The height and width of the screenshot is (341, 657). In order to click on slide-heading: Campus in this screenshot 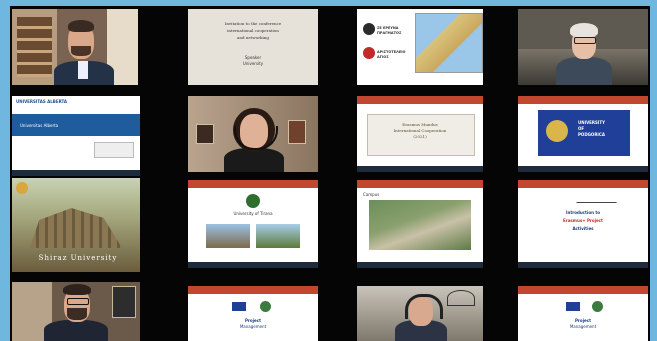, I will do `click(371, 194)`.